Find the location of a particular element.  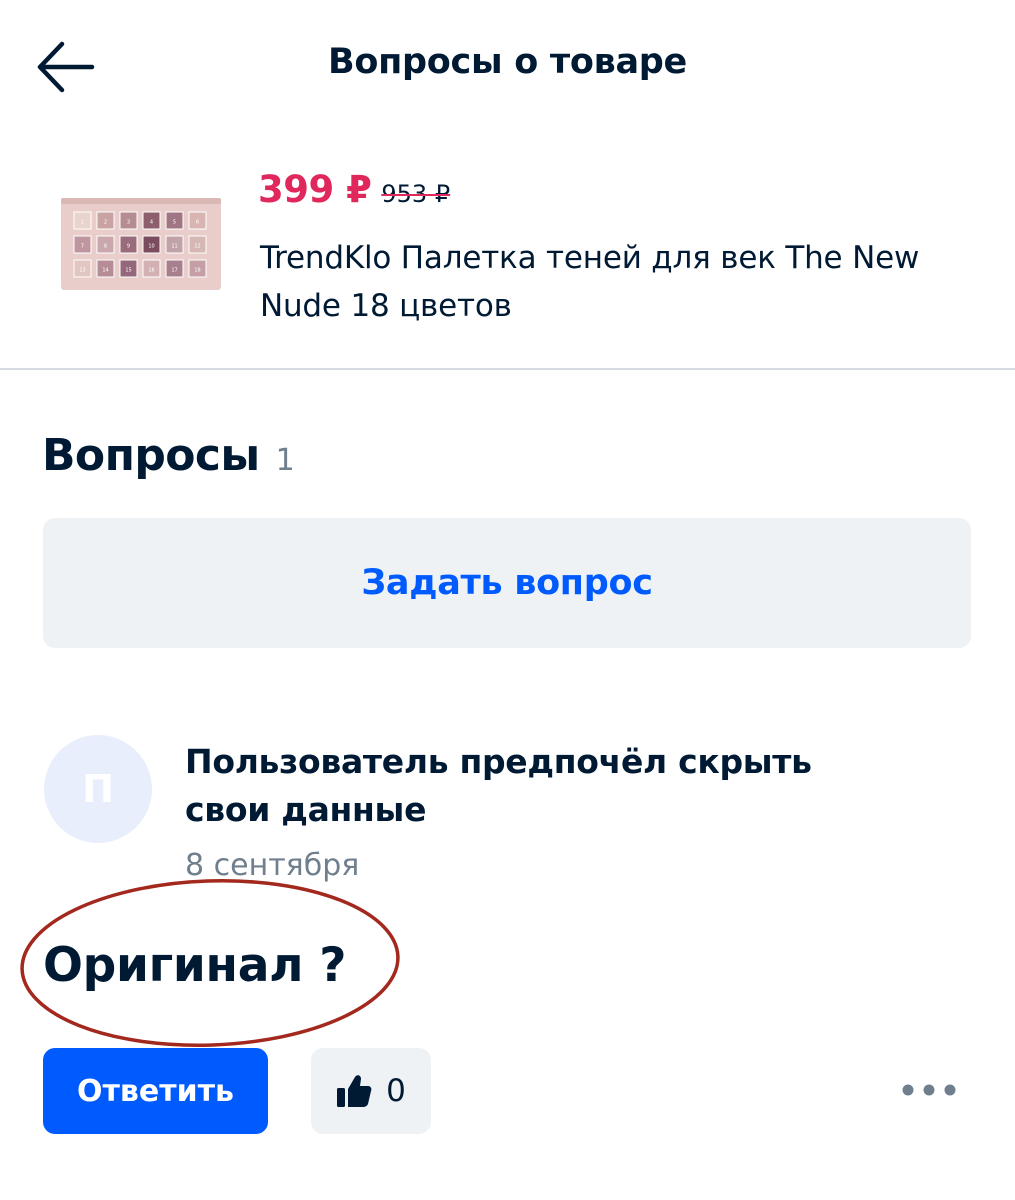

palette-swatch-label: 9 is located at coordinates (128, 247).